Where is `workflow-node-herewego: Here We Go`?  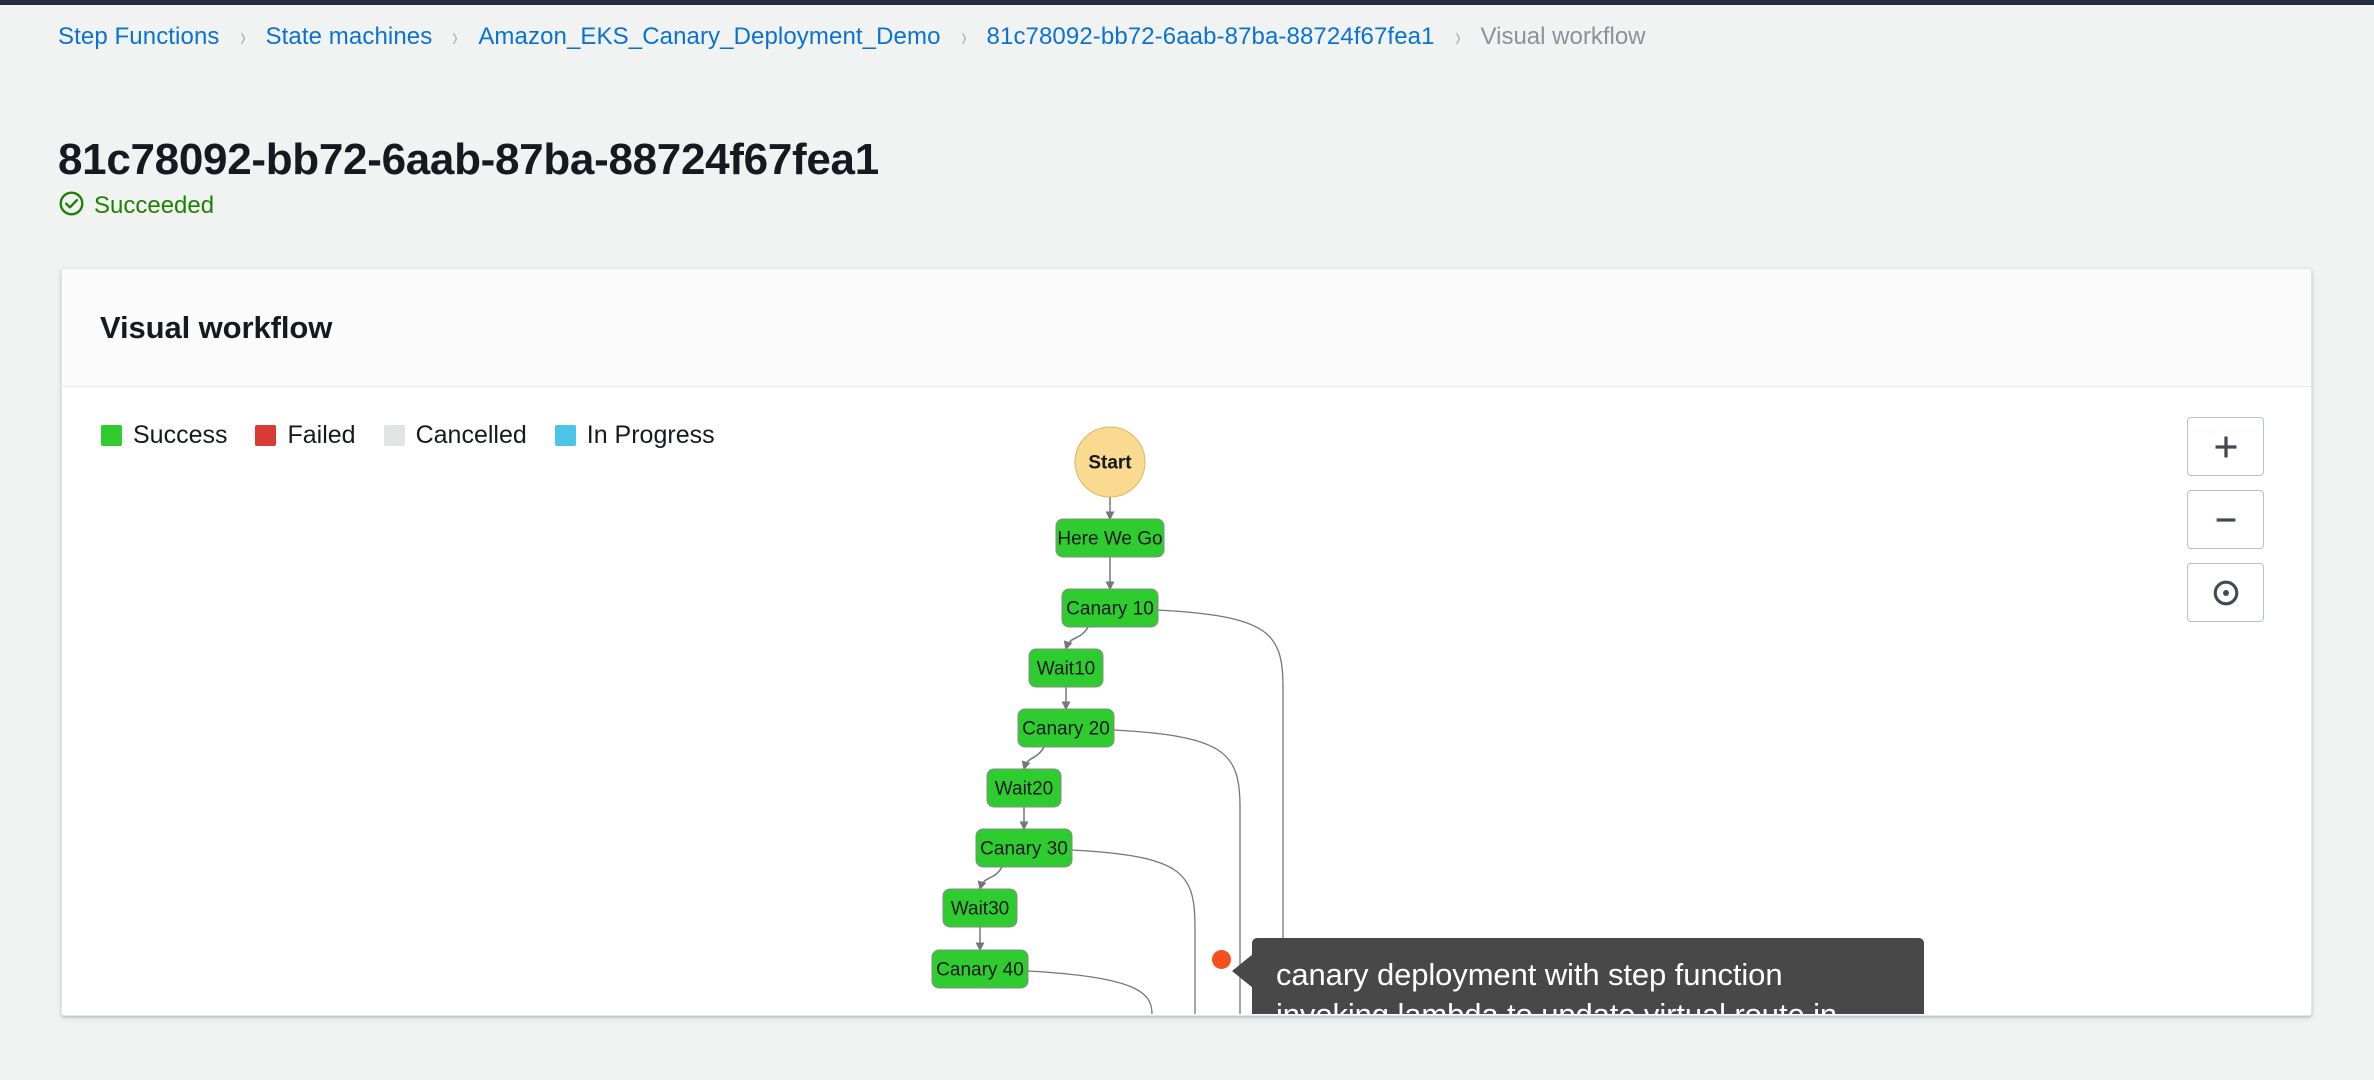
workflow-node-herewego: Here We Go is located at coordinates (1110, 538).